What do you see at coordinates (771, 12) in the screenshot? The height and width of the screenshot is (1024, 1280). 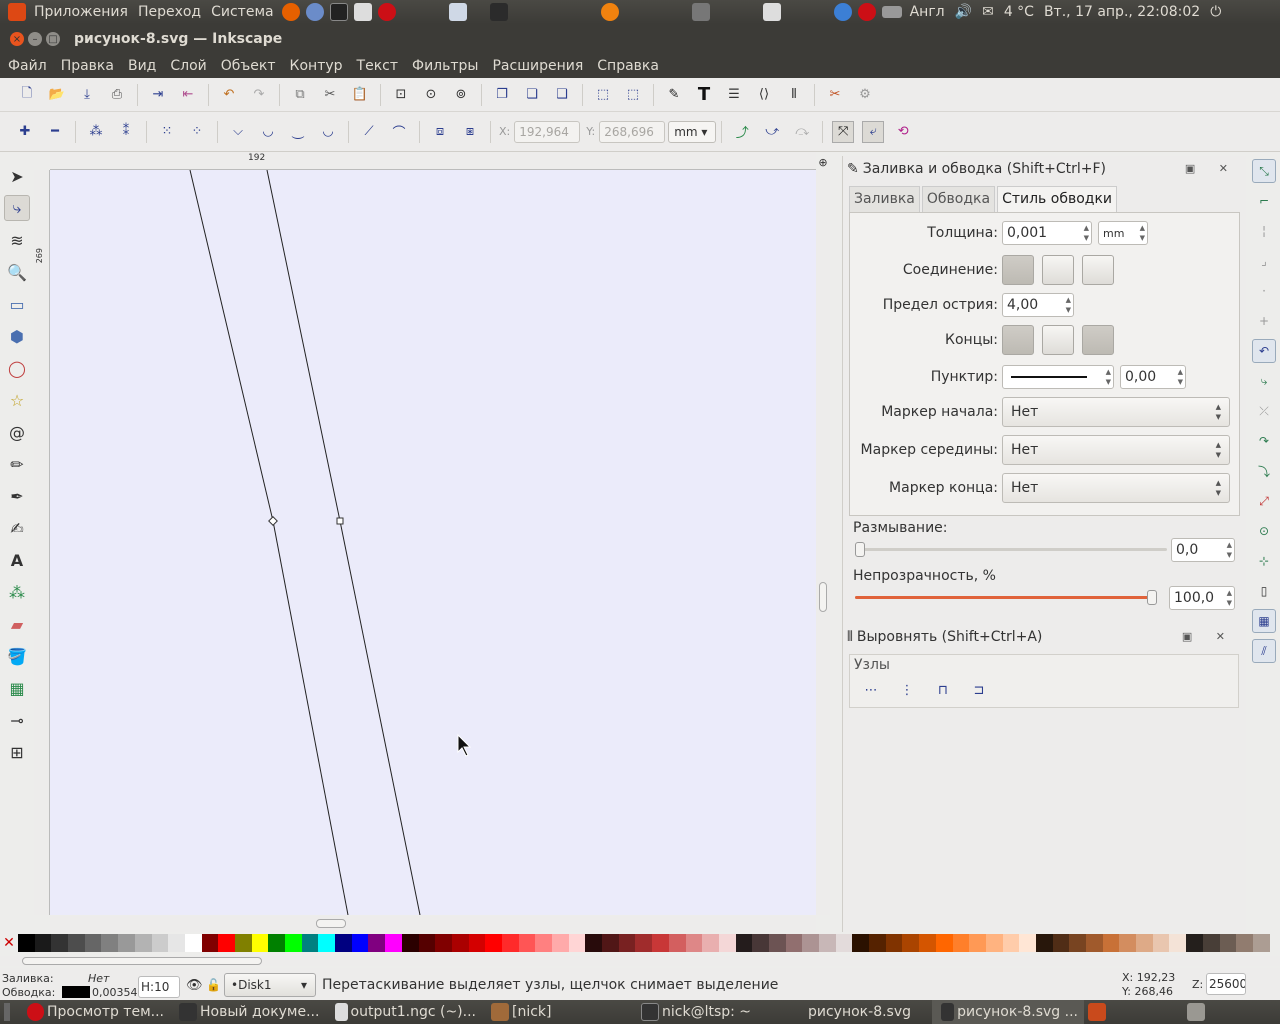 I see `workspace-icon` at bounding box center [771, 12].